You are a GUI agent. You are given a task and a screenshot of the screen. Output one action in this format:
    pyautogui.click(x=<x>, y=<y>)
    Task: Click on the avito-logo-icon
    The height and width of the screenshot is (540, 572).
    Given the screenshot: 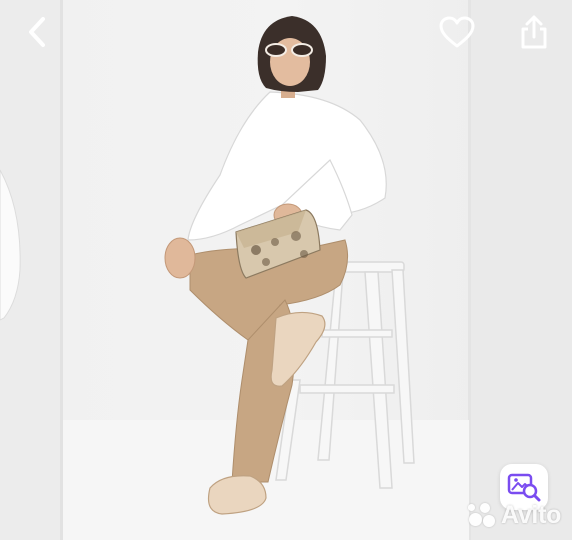 What is the action you would take?
    pyautogui.click(x=482, y=515)
    